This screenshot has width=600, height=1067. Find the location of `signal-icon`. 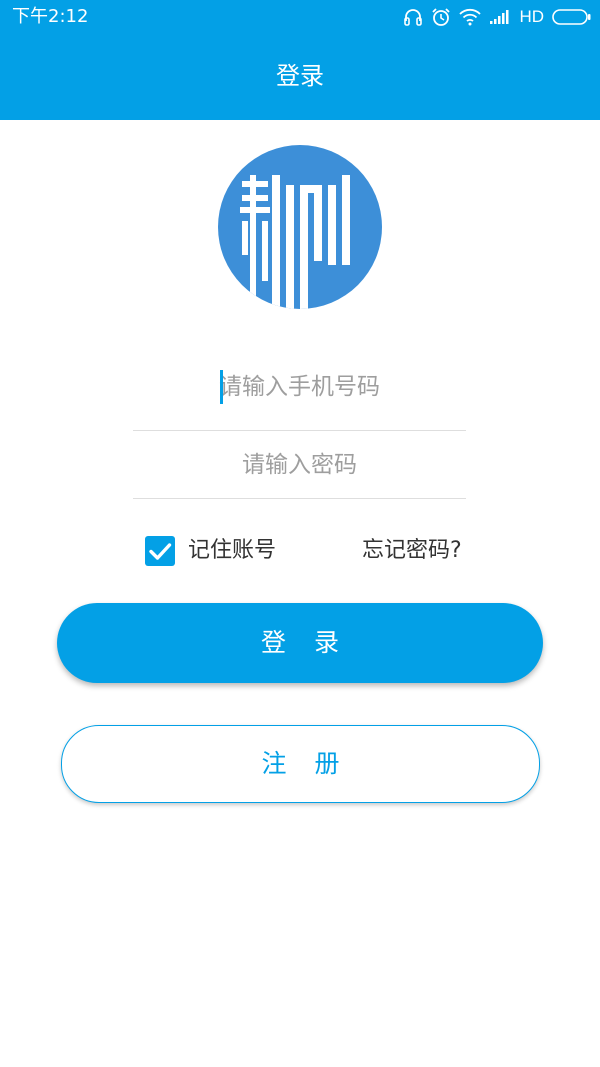

signal-icon is located at coordinates (500, 17).